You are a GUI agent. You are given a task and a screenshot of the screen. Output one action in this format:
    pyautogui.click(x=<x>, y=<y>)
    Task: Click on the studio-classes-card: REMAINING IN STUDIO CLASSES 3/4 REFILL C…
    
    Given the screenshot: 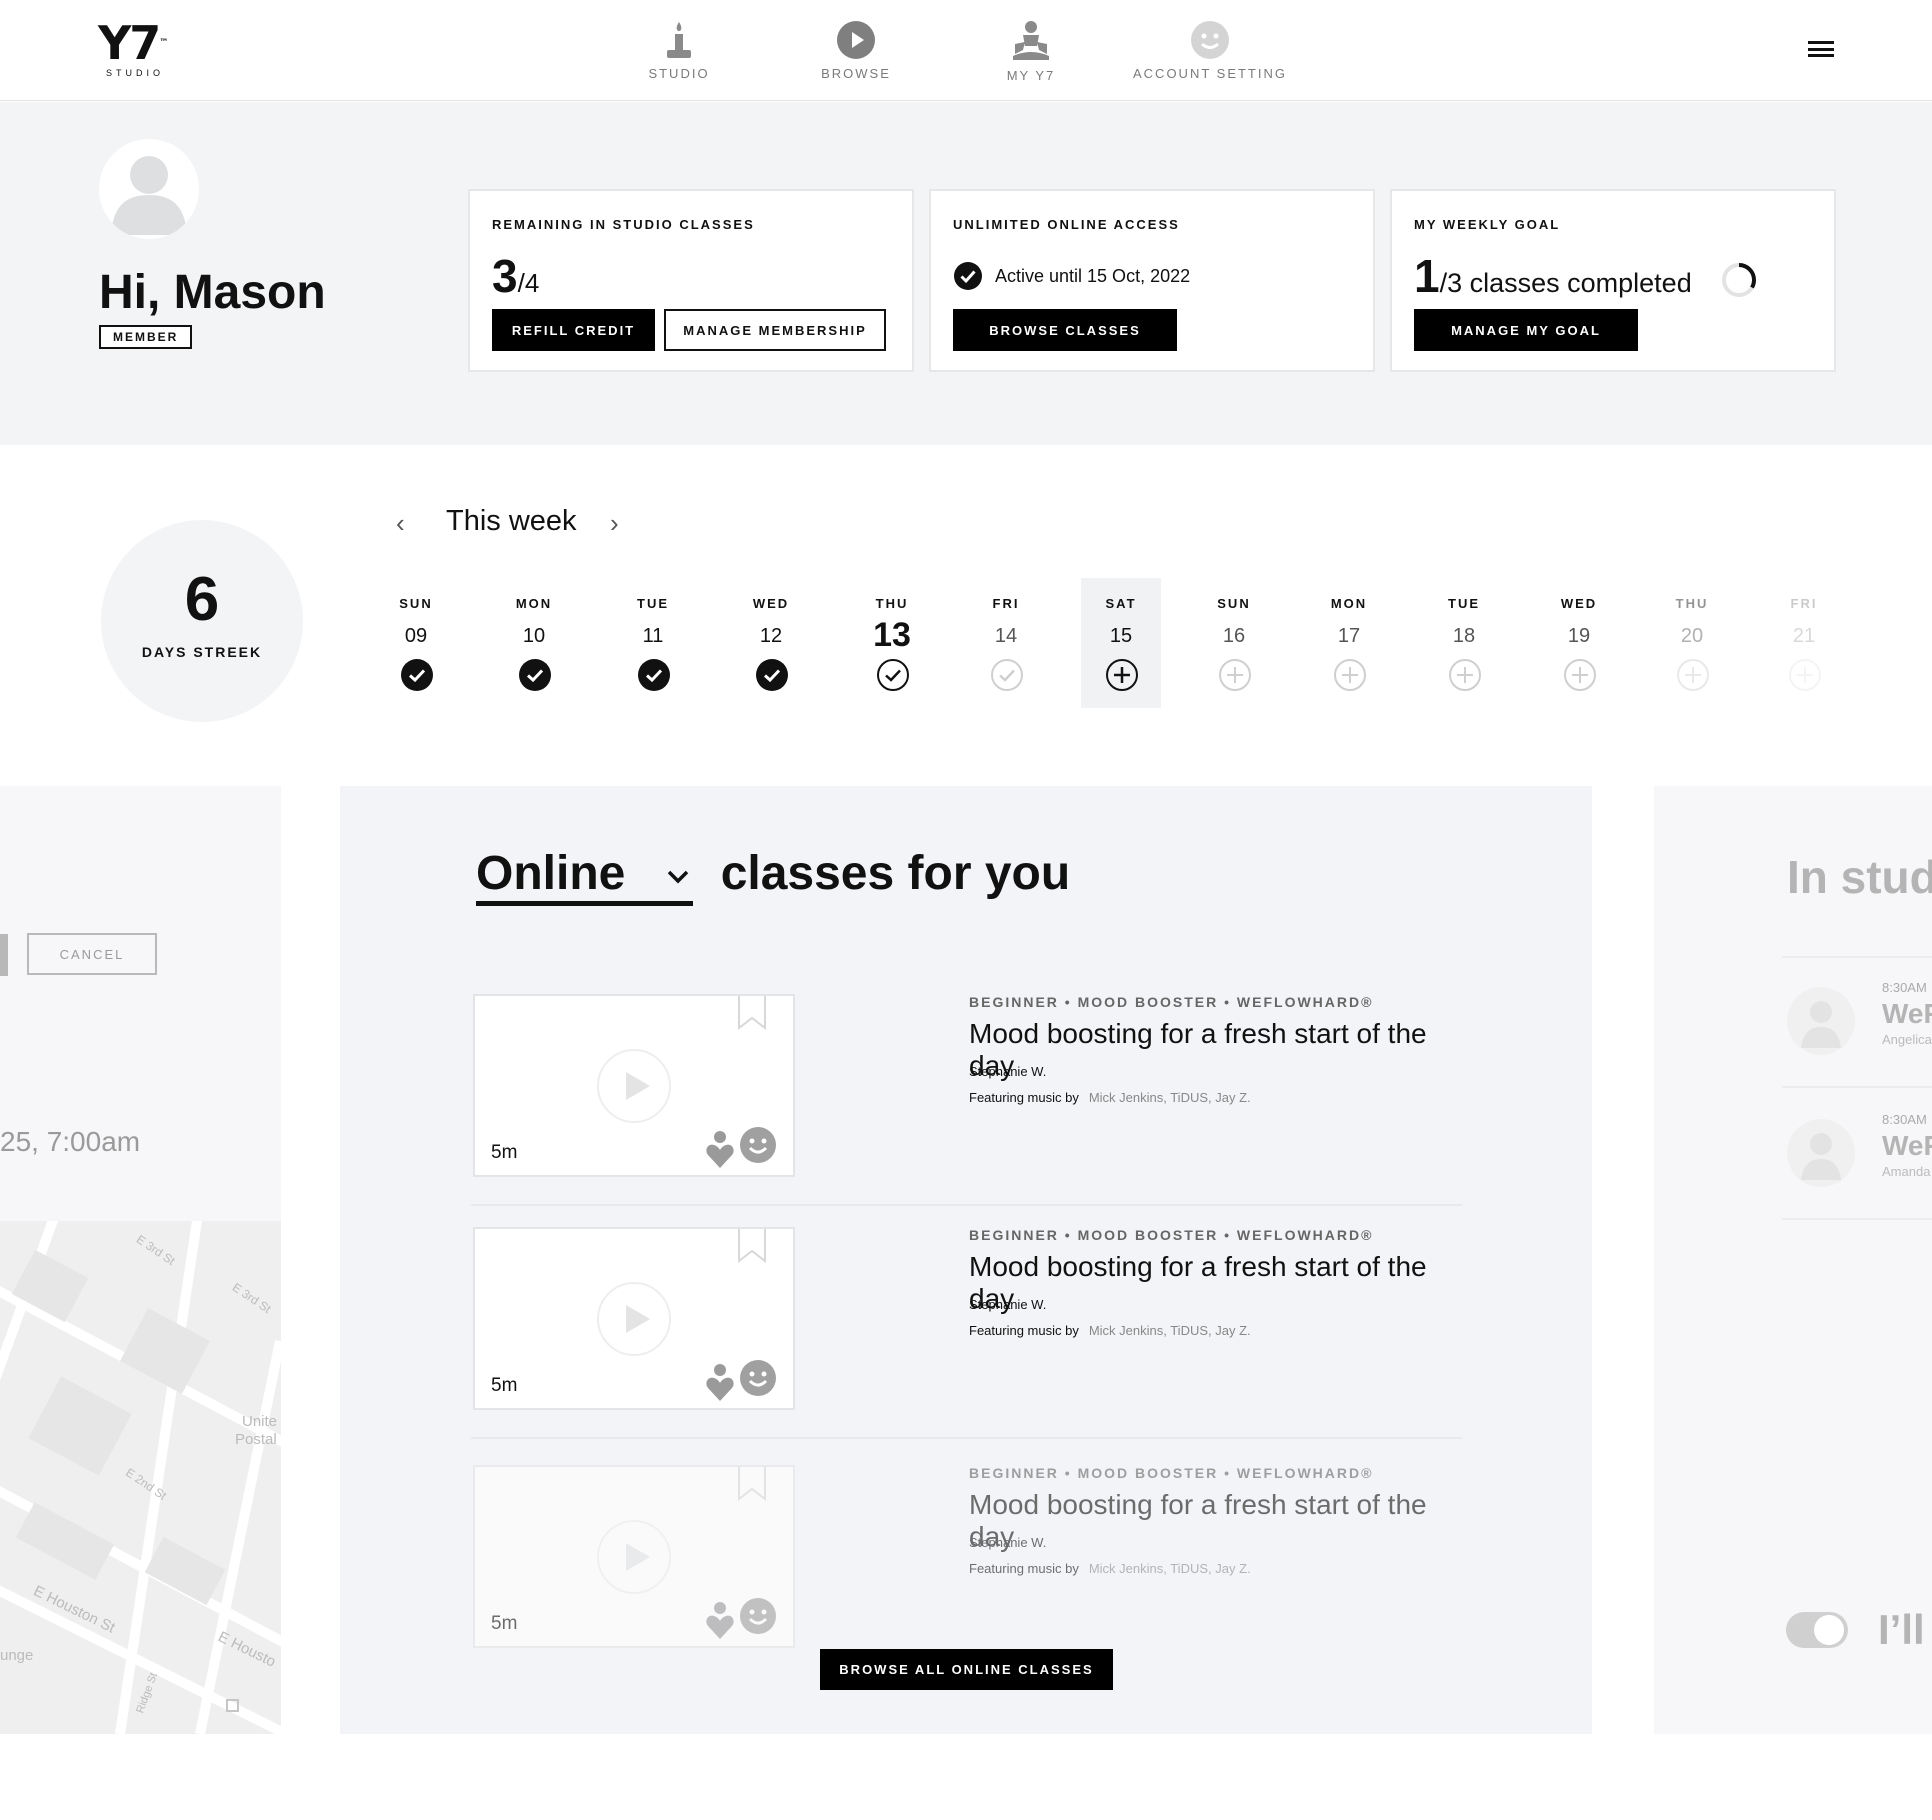 What is the action you would take?
    pyautogui.click(x=691, y=280)
    